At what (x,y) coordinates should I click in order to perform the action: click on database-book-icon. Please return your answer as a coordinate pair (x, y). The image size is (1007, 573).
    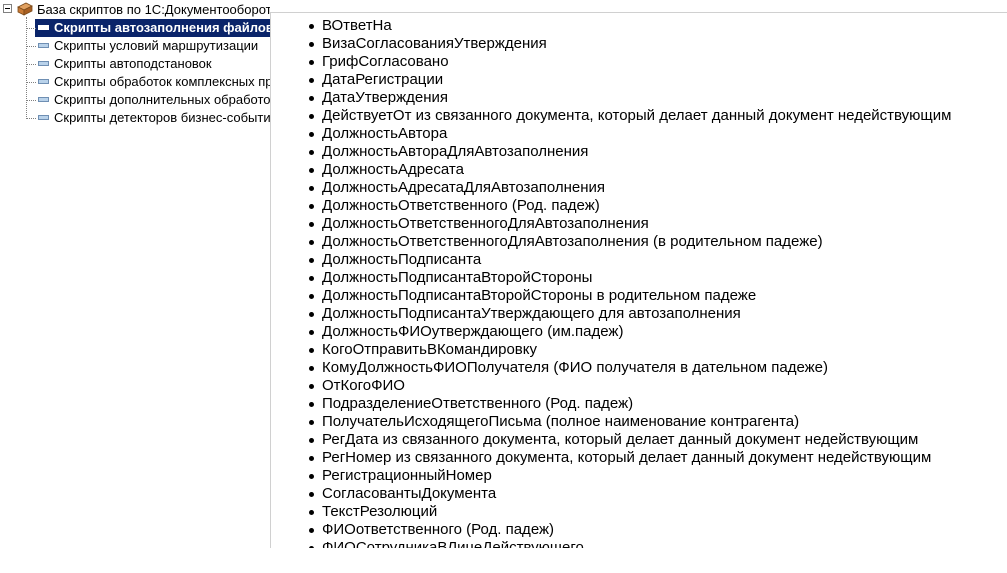
    Looking at the image, I should click on (25, 9).